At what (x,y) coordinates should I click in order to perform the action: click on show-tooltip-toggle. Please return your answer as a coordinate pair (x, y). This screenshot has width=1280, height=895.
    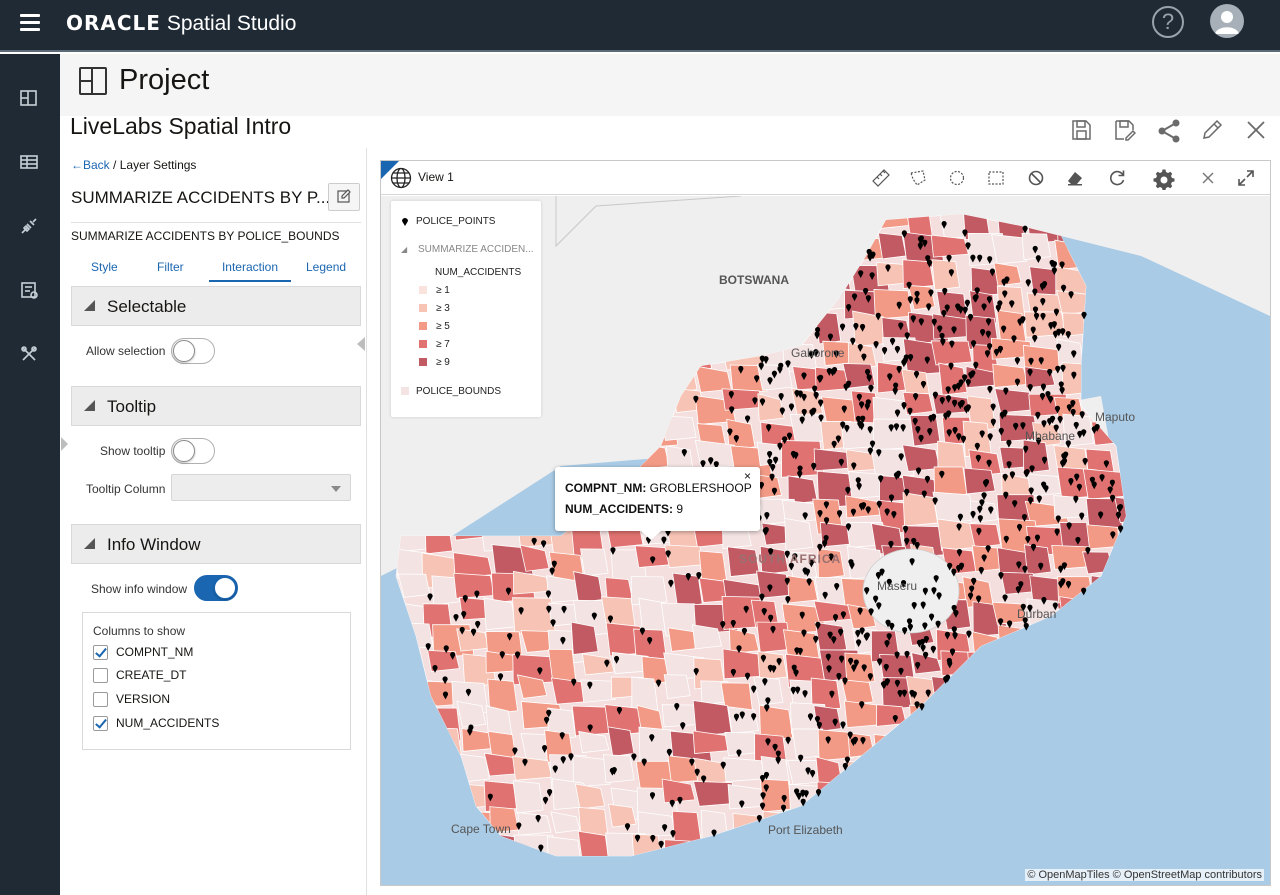
    Looking at the image, I should click on (193, 451).